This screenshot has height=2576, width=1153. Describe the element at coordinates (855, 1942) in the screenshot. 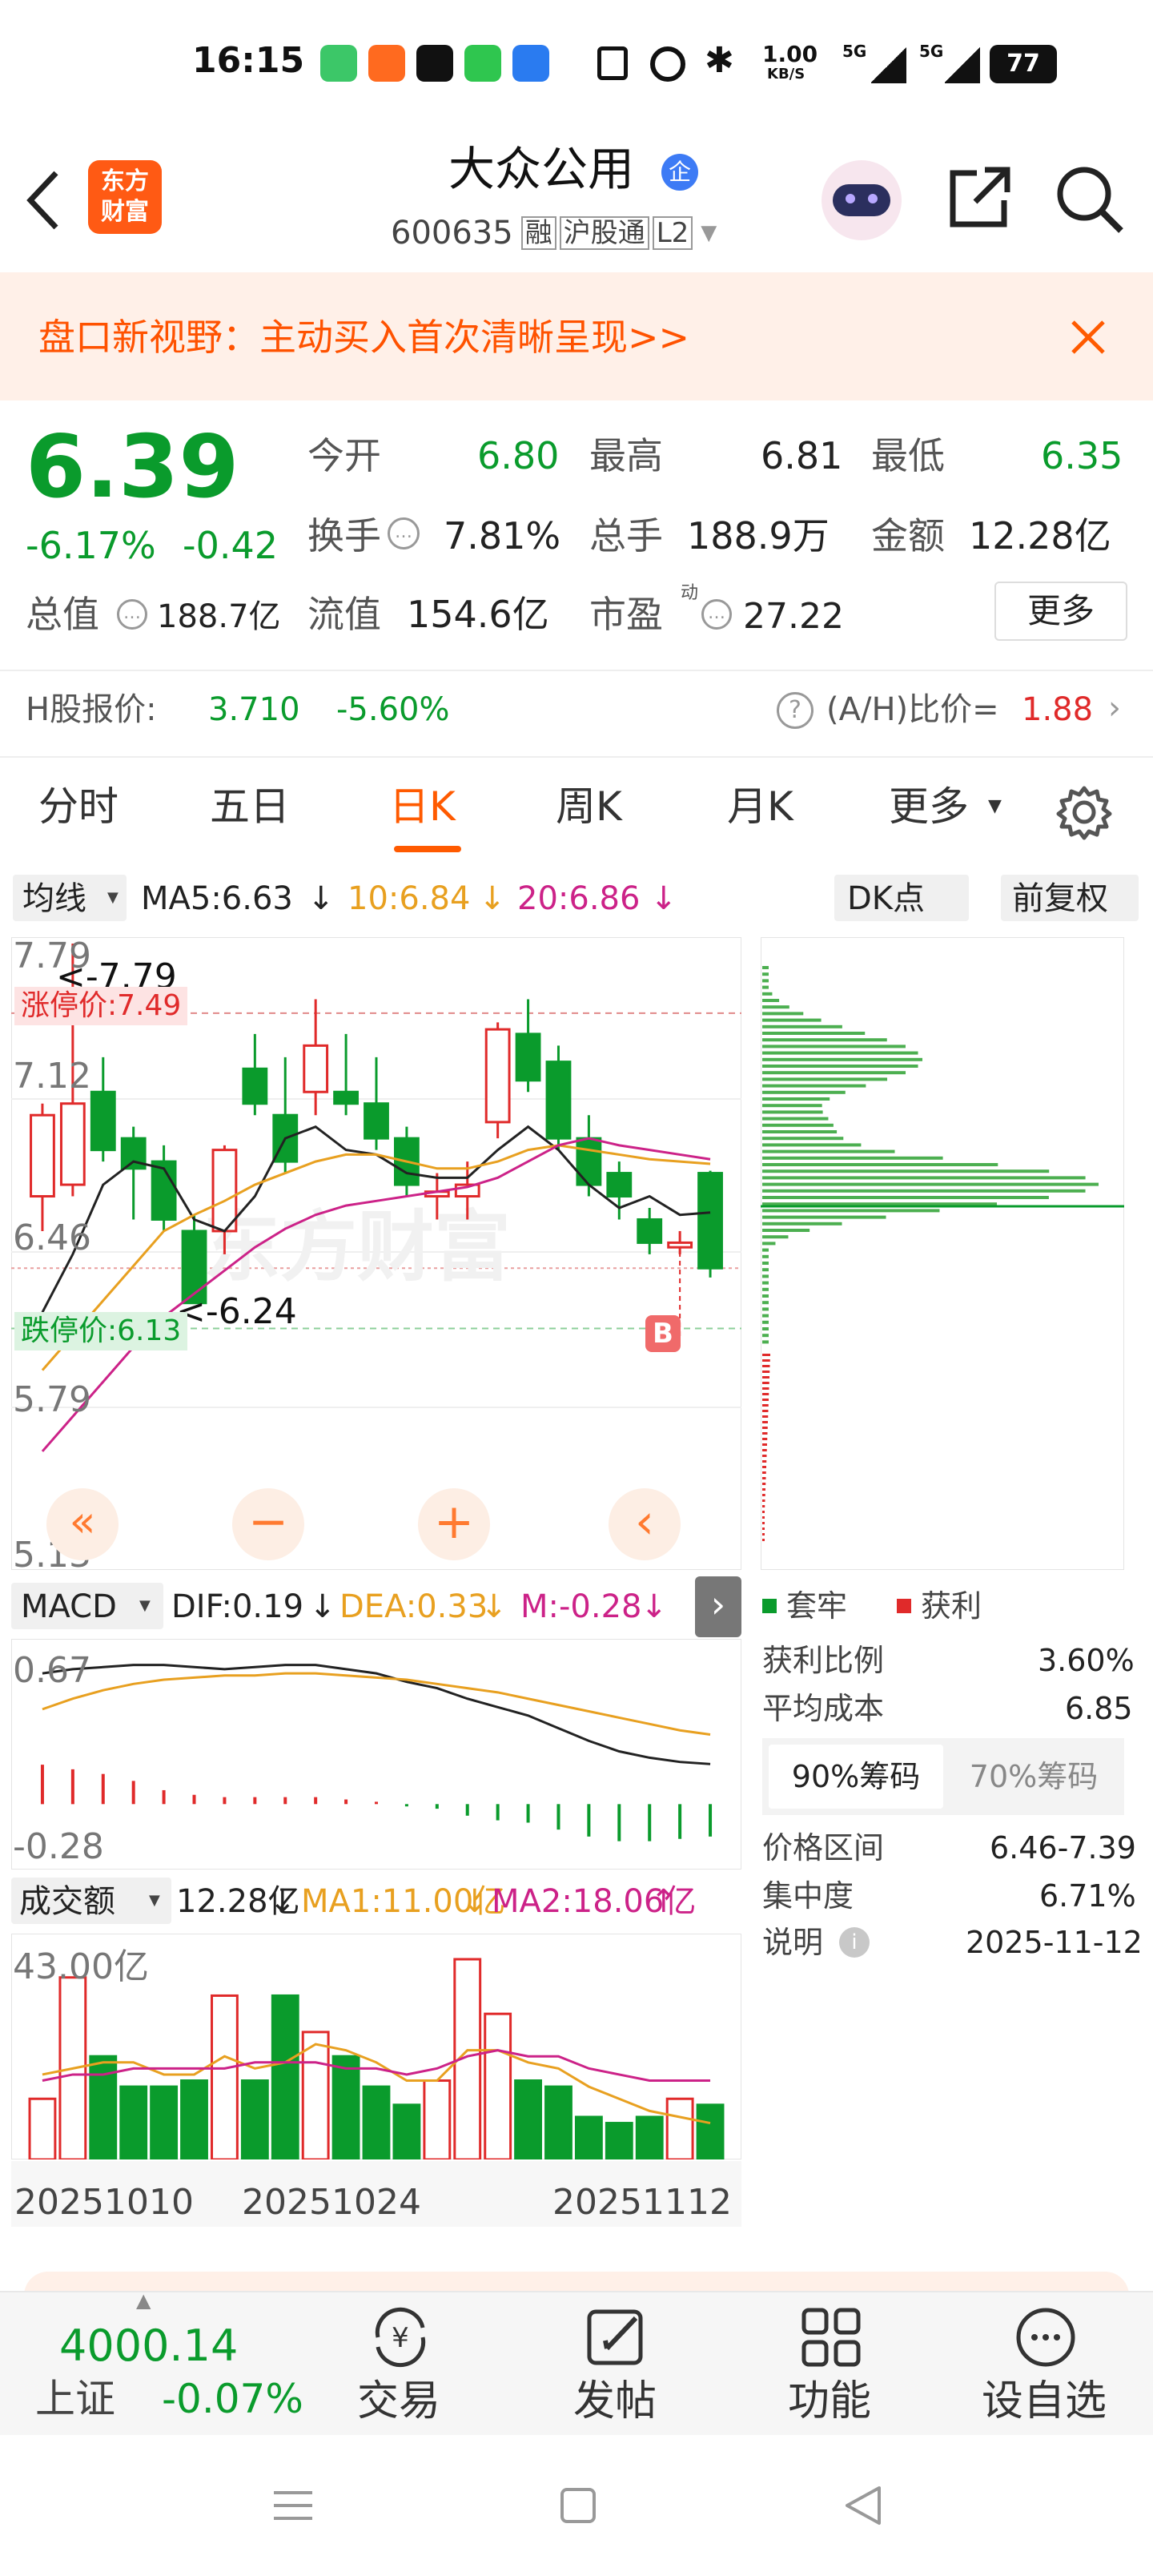

I see `info-icon: i` at that location.